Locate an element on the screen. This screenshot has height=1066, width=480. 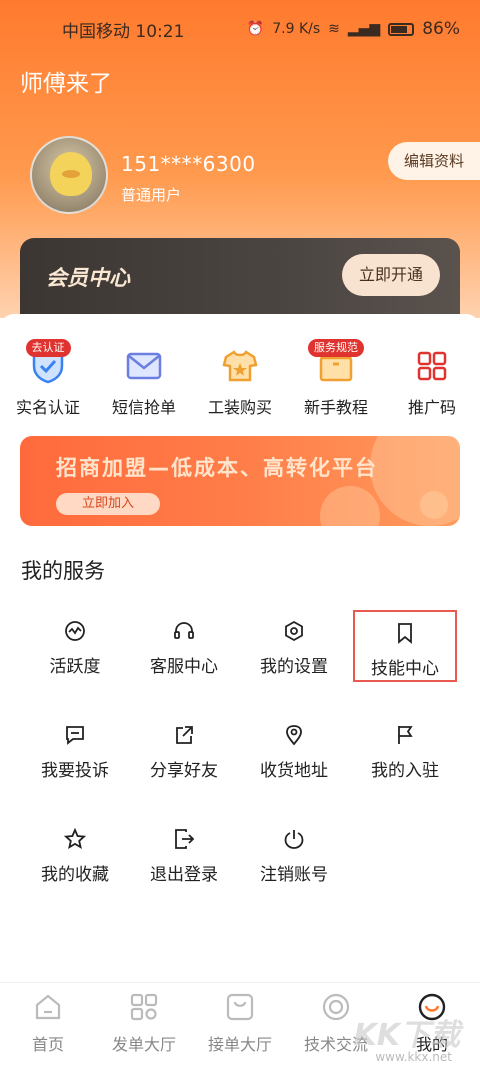
vip-title: 会员中心 is located at coordinates (88, 278).